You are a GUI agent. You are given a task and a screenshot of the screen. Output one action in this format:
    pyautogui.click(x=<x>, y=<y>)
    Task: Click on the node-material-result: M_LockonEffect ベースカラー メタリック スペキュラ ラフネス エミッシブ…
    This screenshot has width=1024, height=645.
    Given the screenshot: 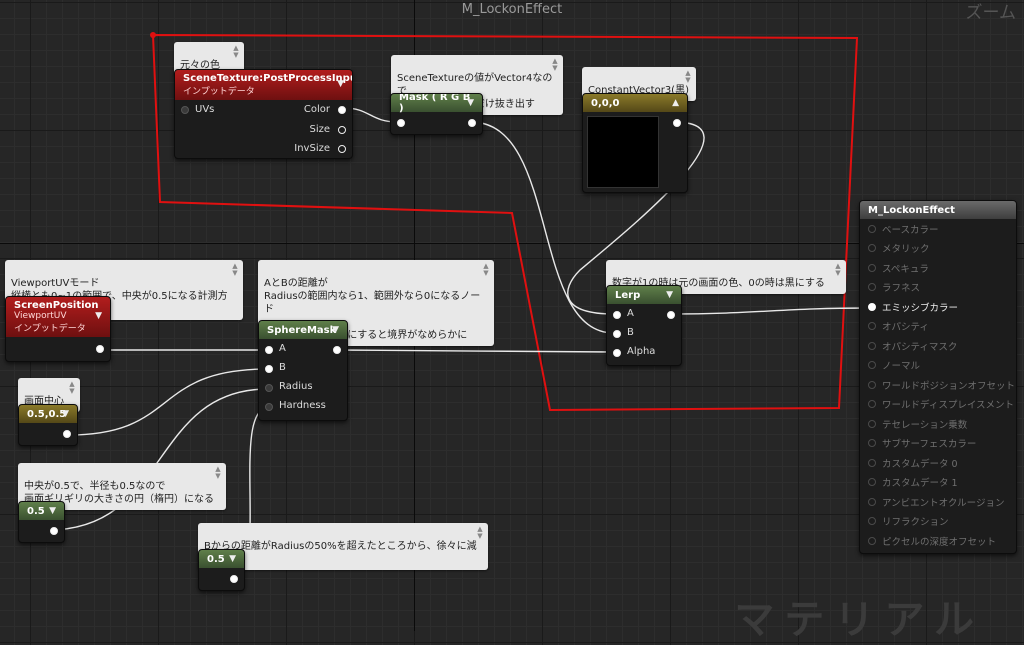 What is the action you would take?
    pyautogui.click(x=938, y=377)
    